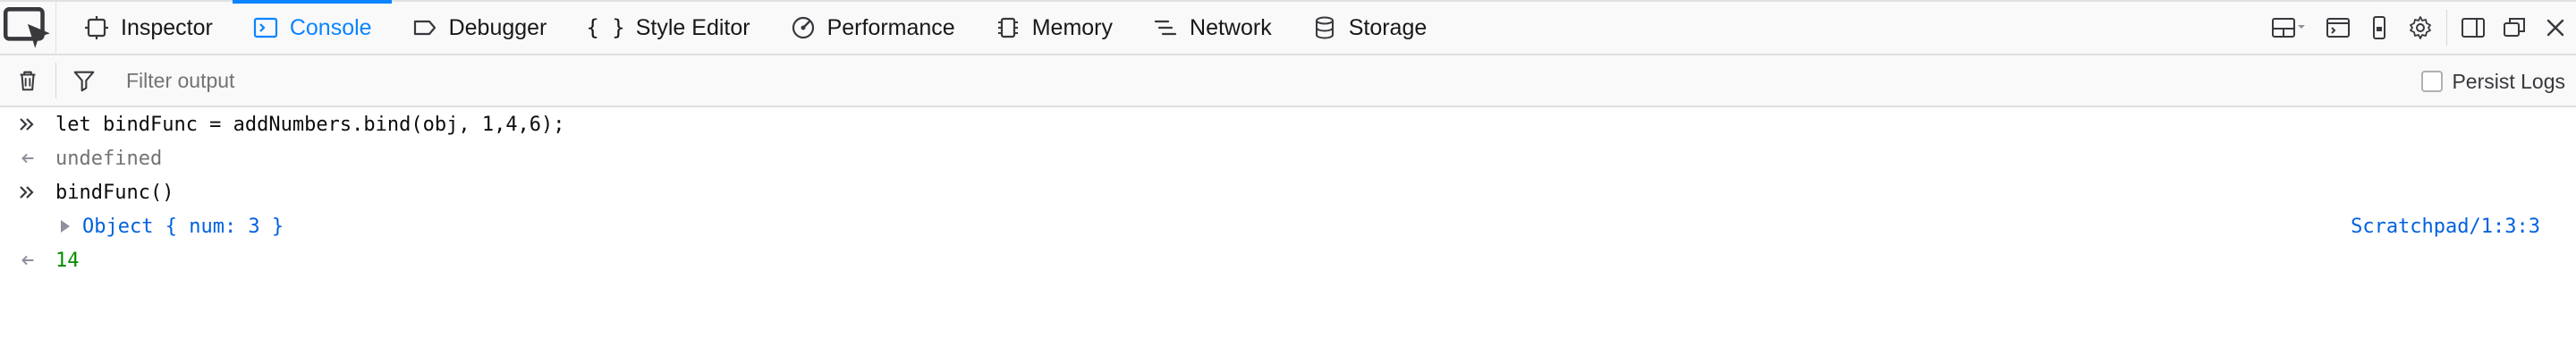 This screenshot has height=356, width=2576. Describe the element at coordinates (1165, 27) in the screenshot. I see `network-icon` at that location.